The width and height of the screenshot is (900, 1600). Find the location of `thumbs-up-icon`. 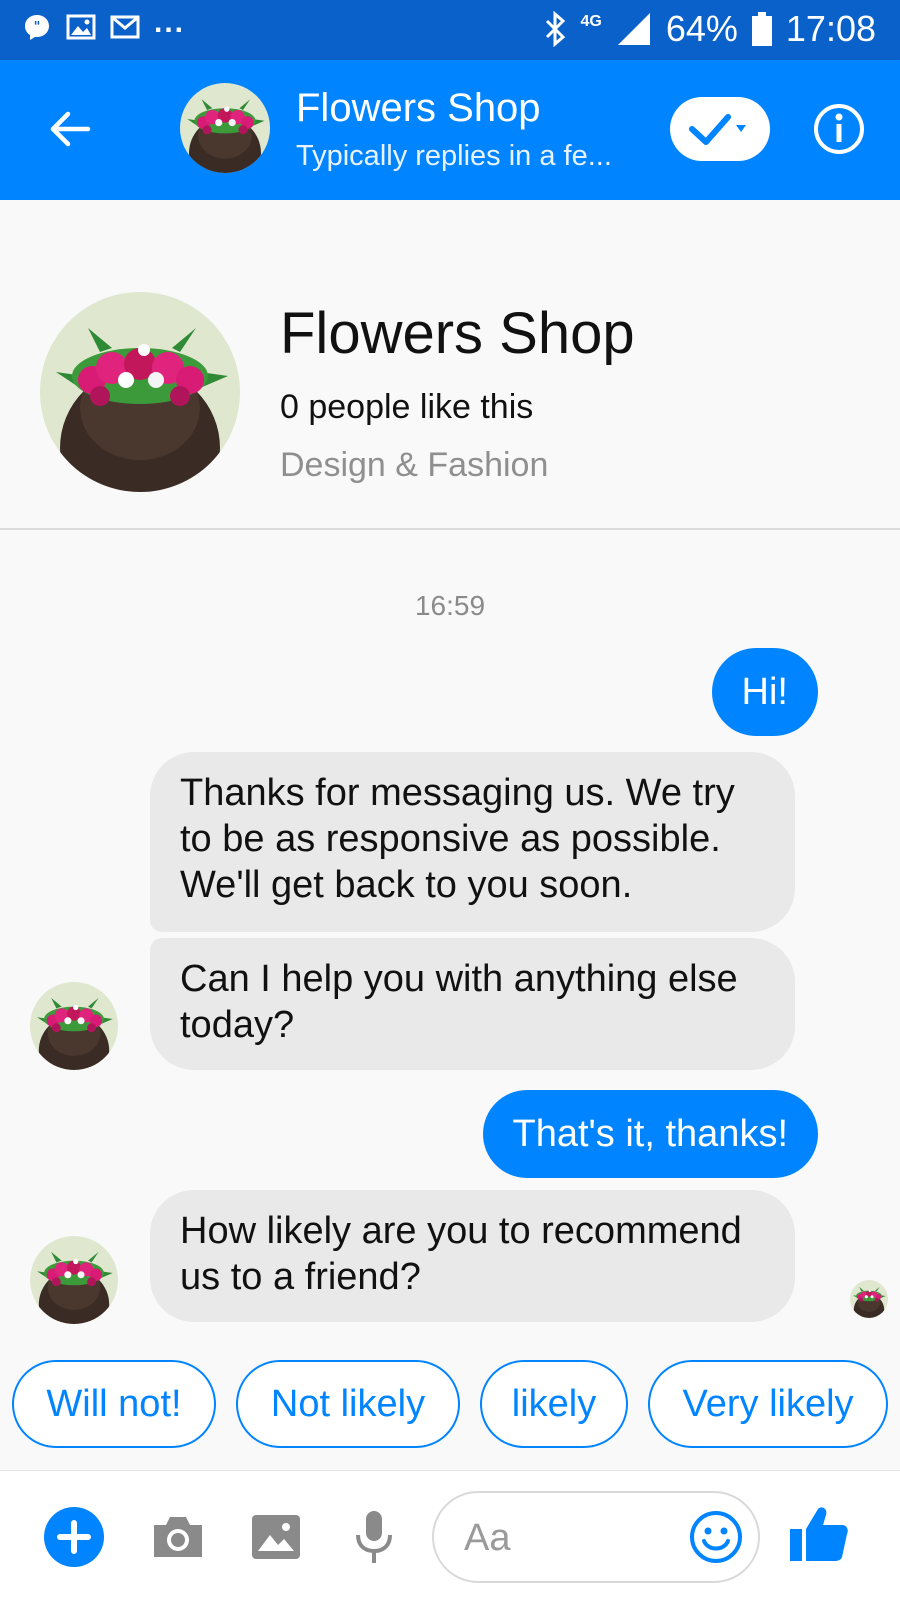

thumbs-up-icon is located at coordinates (819, 1534).